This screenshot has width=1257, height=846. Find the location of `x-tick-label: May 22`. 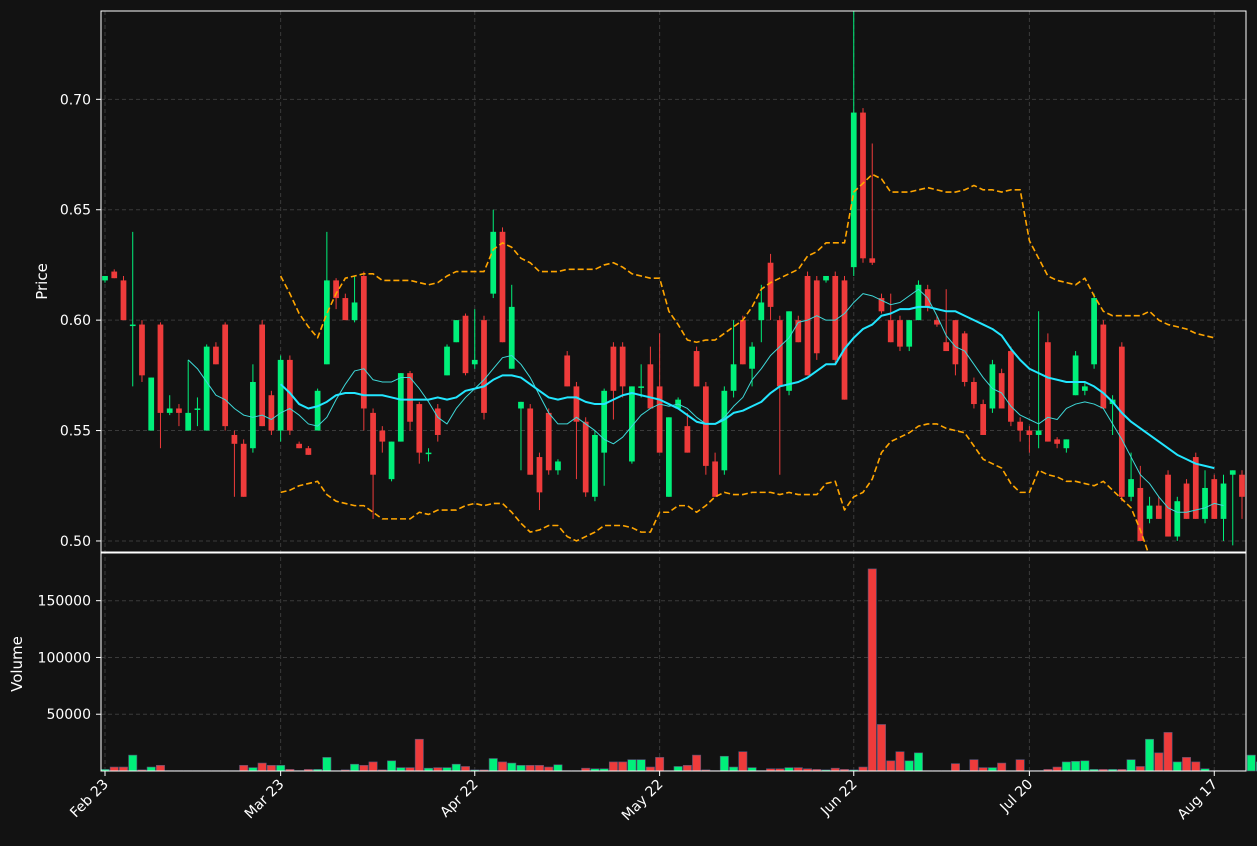

x-tick-label: May 22 is located at coordinates (643, 801).